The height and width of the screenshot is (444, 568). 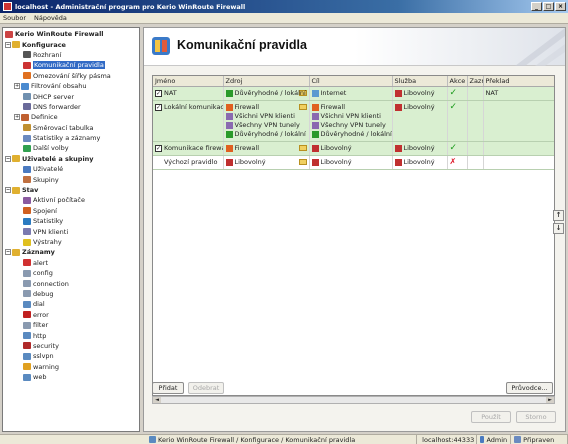 I want to click on tree-item-dhcp-server: DHCP server, so click(x=71, y=96).